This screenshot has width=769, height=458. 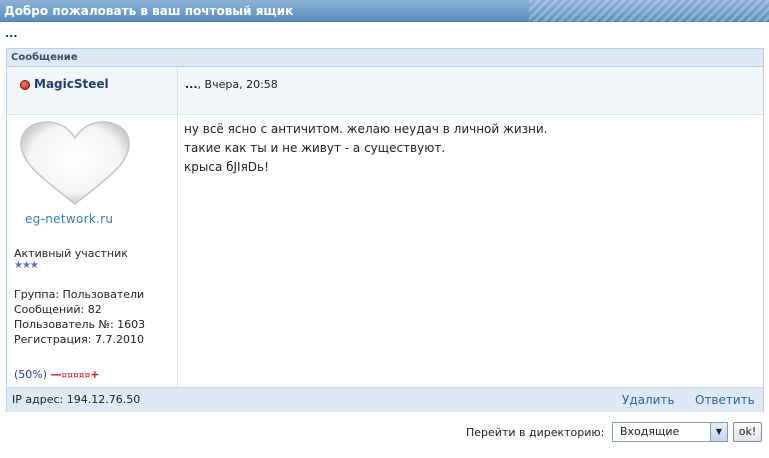 I want to click on member-group: Группа: Пользователи, so click(x=79, y=294).